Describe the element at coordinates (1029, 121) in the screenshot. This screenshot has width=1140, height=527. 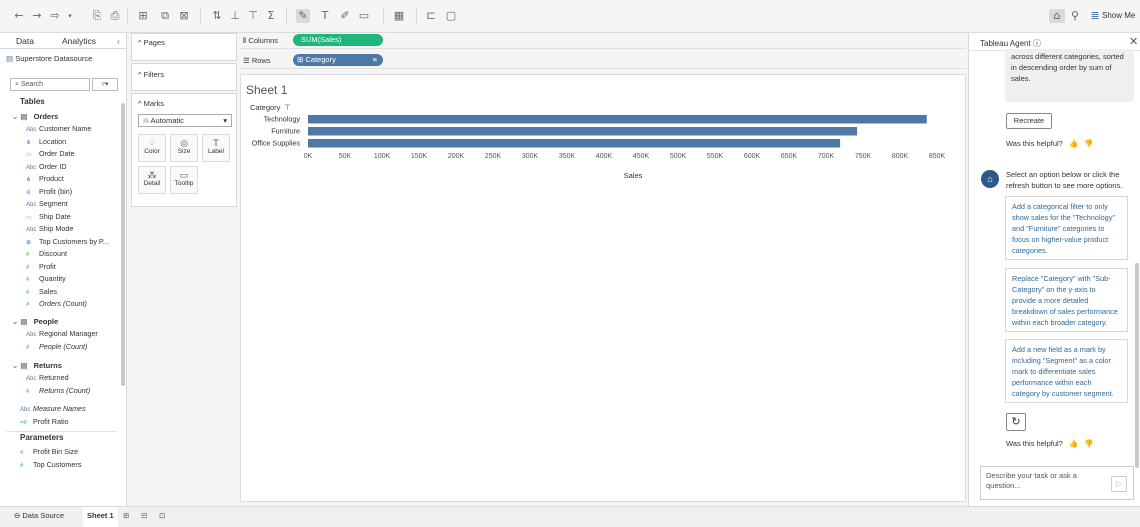
I see `recreate-button: Recreate` at that location.